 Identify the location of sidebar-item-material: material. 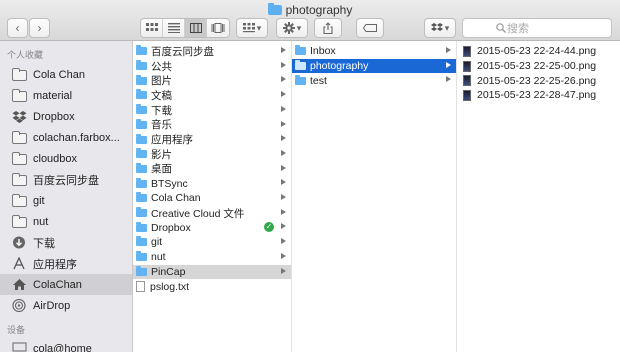
(66, 95).